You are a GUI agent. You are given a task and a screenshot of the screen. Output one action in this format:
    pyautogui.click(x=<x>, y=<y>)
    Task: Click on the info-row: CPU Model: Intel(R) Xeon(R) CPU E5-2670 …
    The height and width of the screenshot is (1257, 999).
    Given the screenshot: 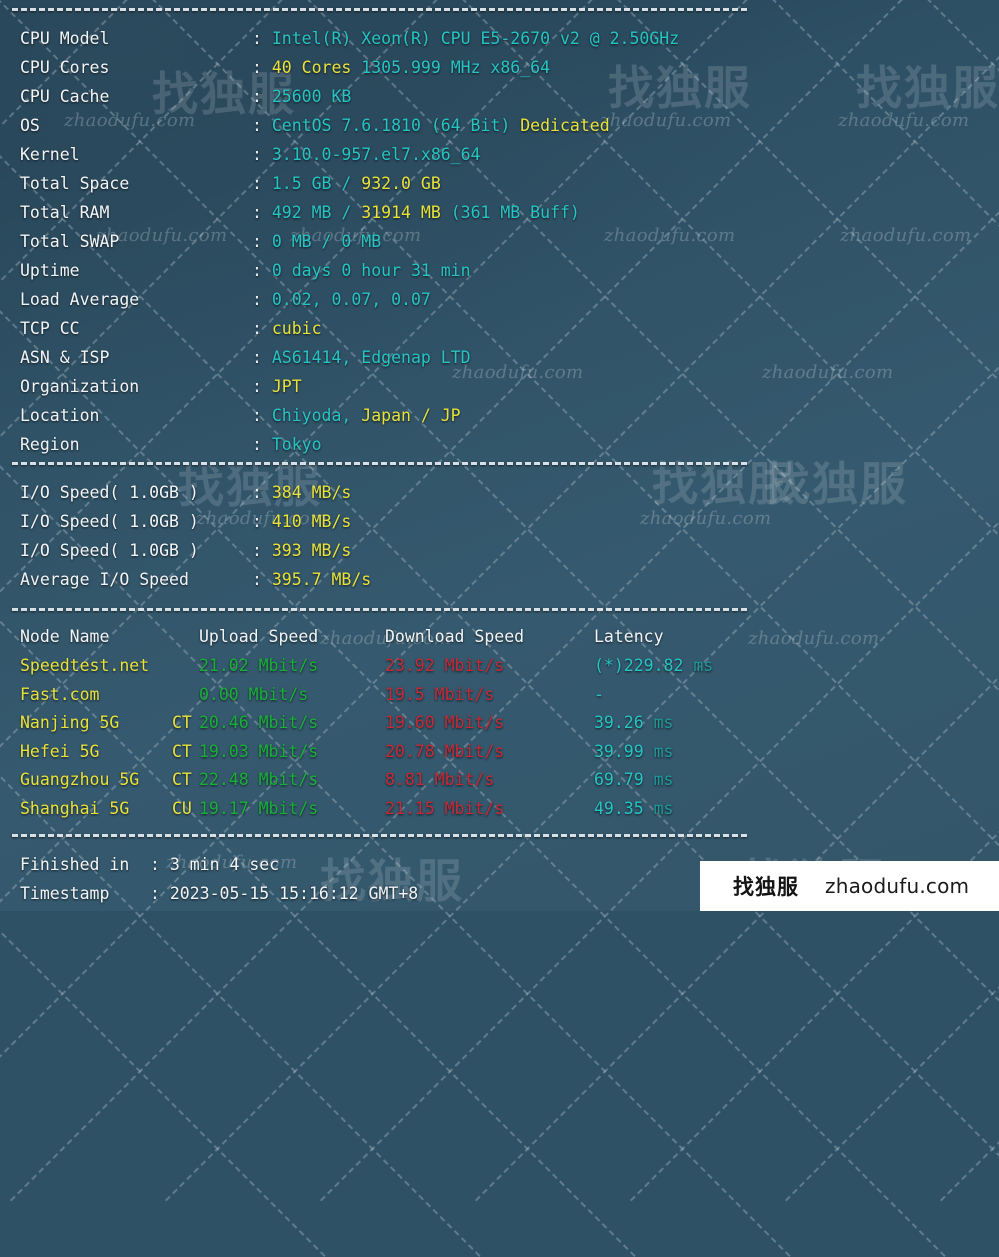 What is the action you would take?
    pyautogui.click(x=349, y=38)
    